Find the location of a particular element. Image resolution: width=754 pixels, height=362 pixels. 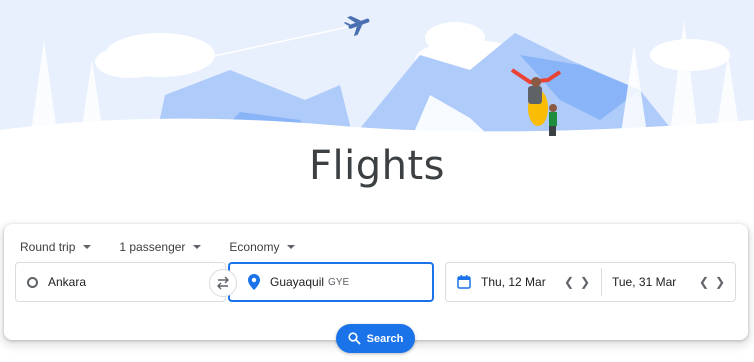

search-button-label: Search is located at coordinates (385, 338).